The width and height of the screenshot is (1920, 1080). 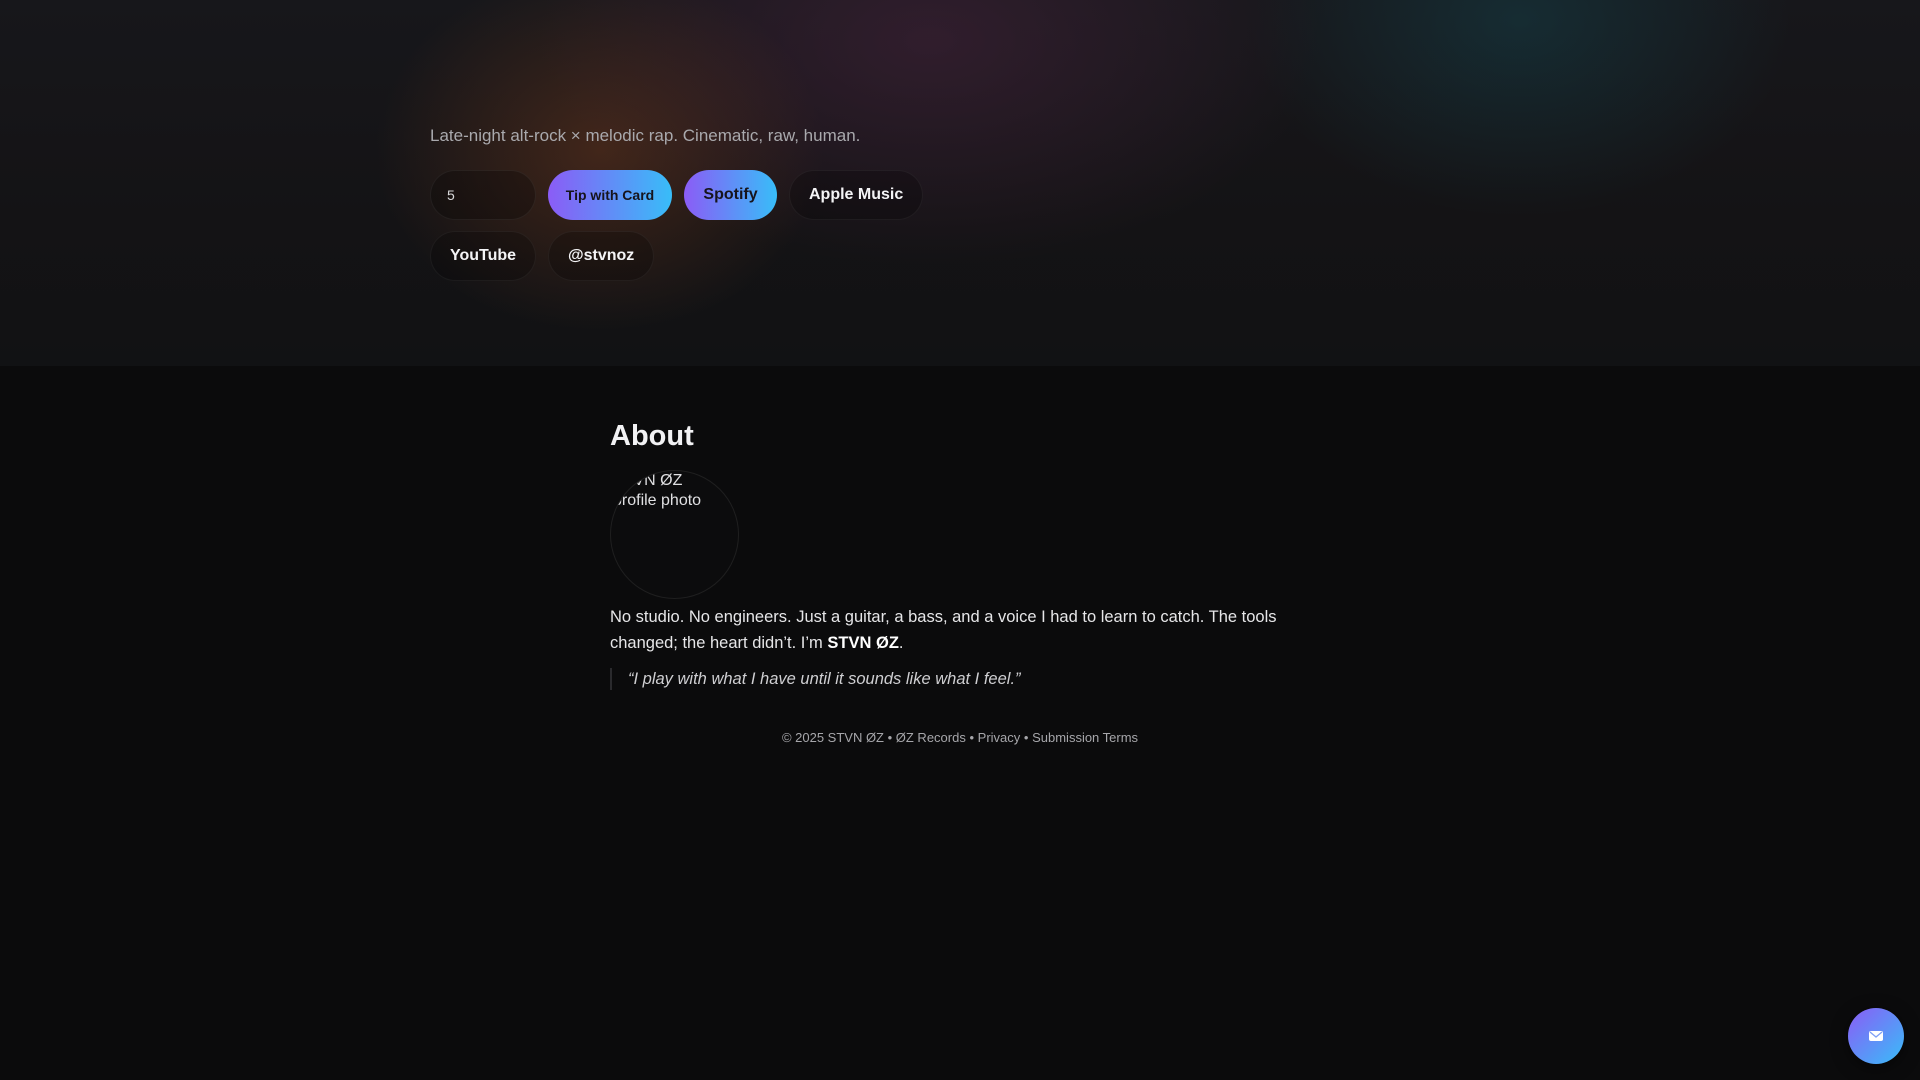 What do you see at coordinates (856, 195) in the screenshot?
I see `apple-music-link: Apple Music` at bounding box center [856, 195].